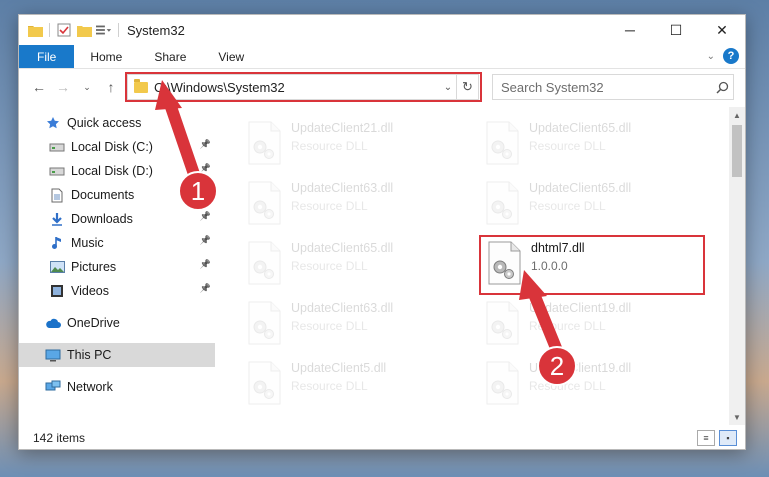  I want to click on maximize-button: ☐, so click(676, 30).